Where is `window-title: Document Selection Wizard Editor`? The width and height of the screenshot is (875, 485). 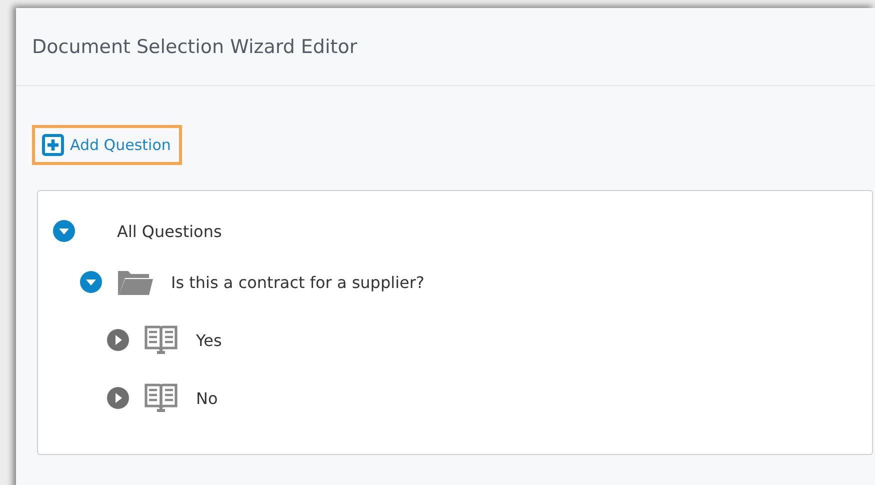
window-title: Document Selection Wizard Editor is located at coordinates (195, 47).